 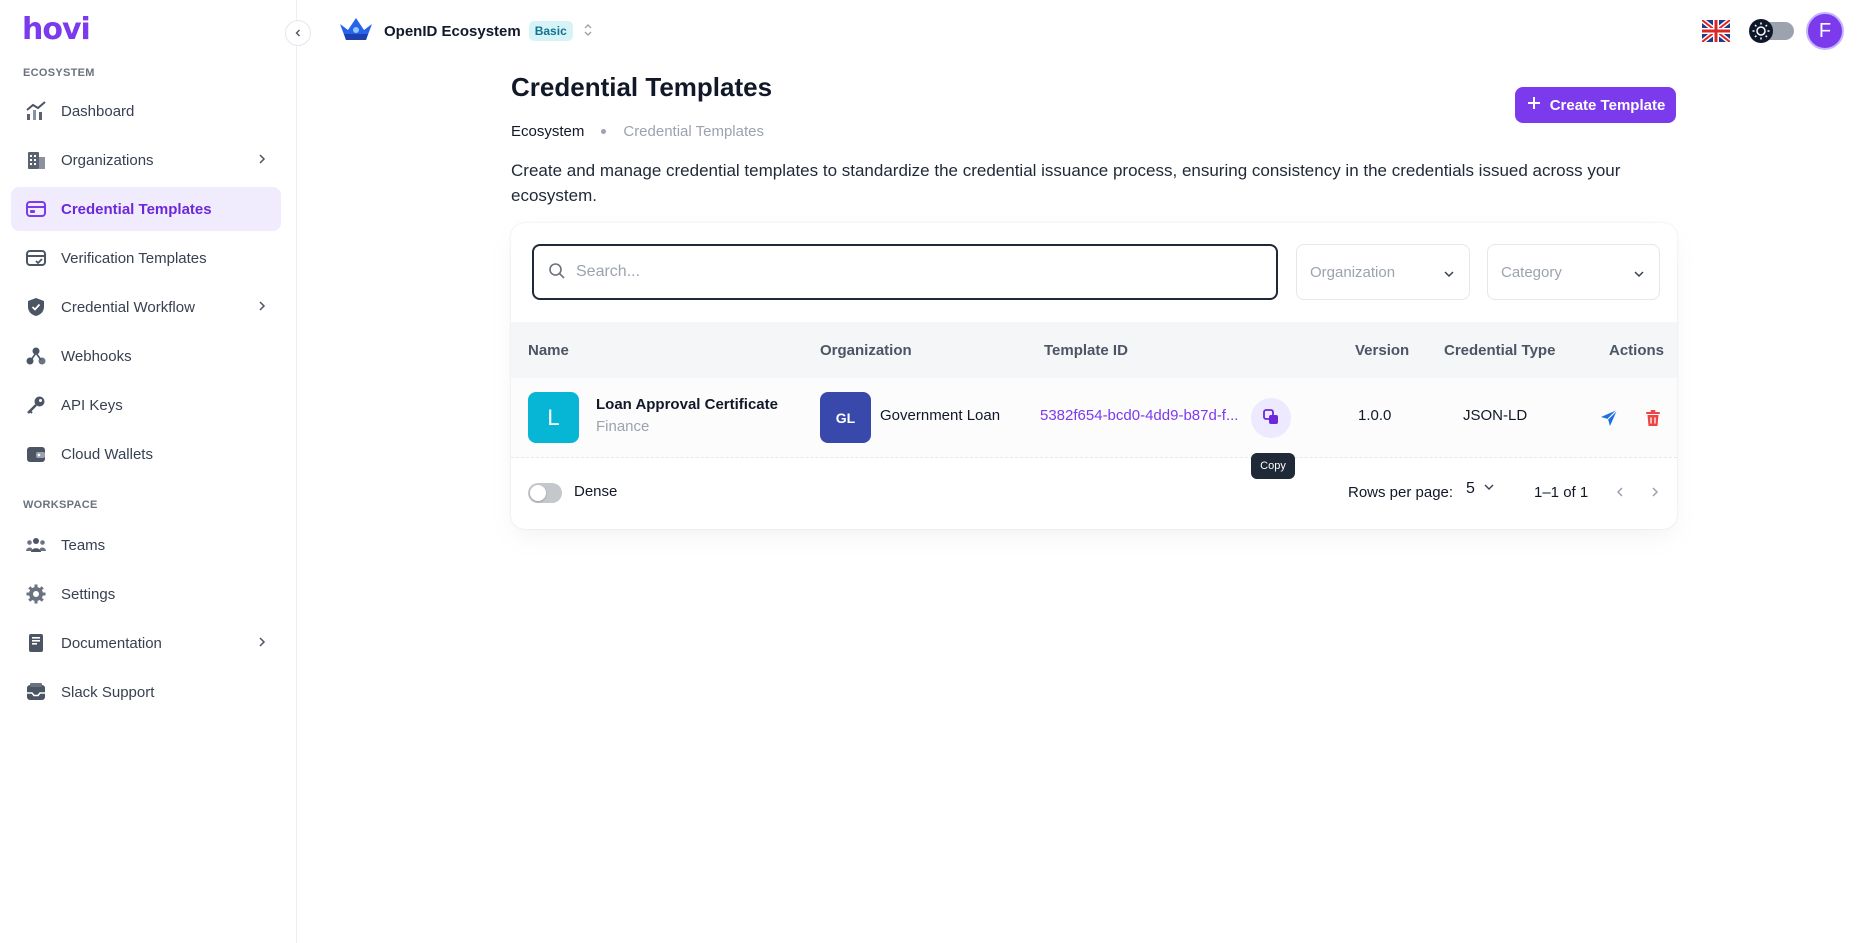 I want to click on sidebar-item-label: Documentation, so click(x=111, y=643).